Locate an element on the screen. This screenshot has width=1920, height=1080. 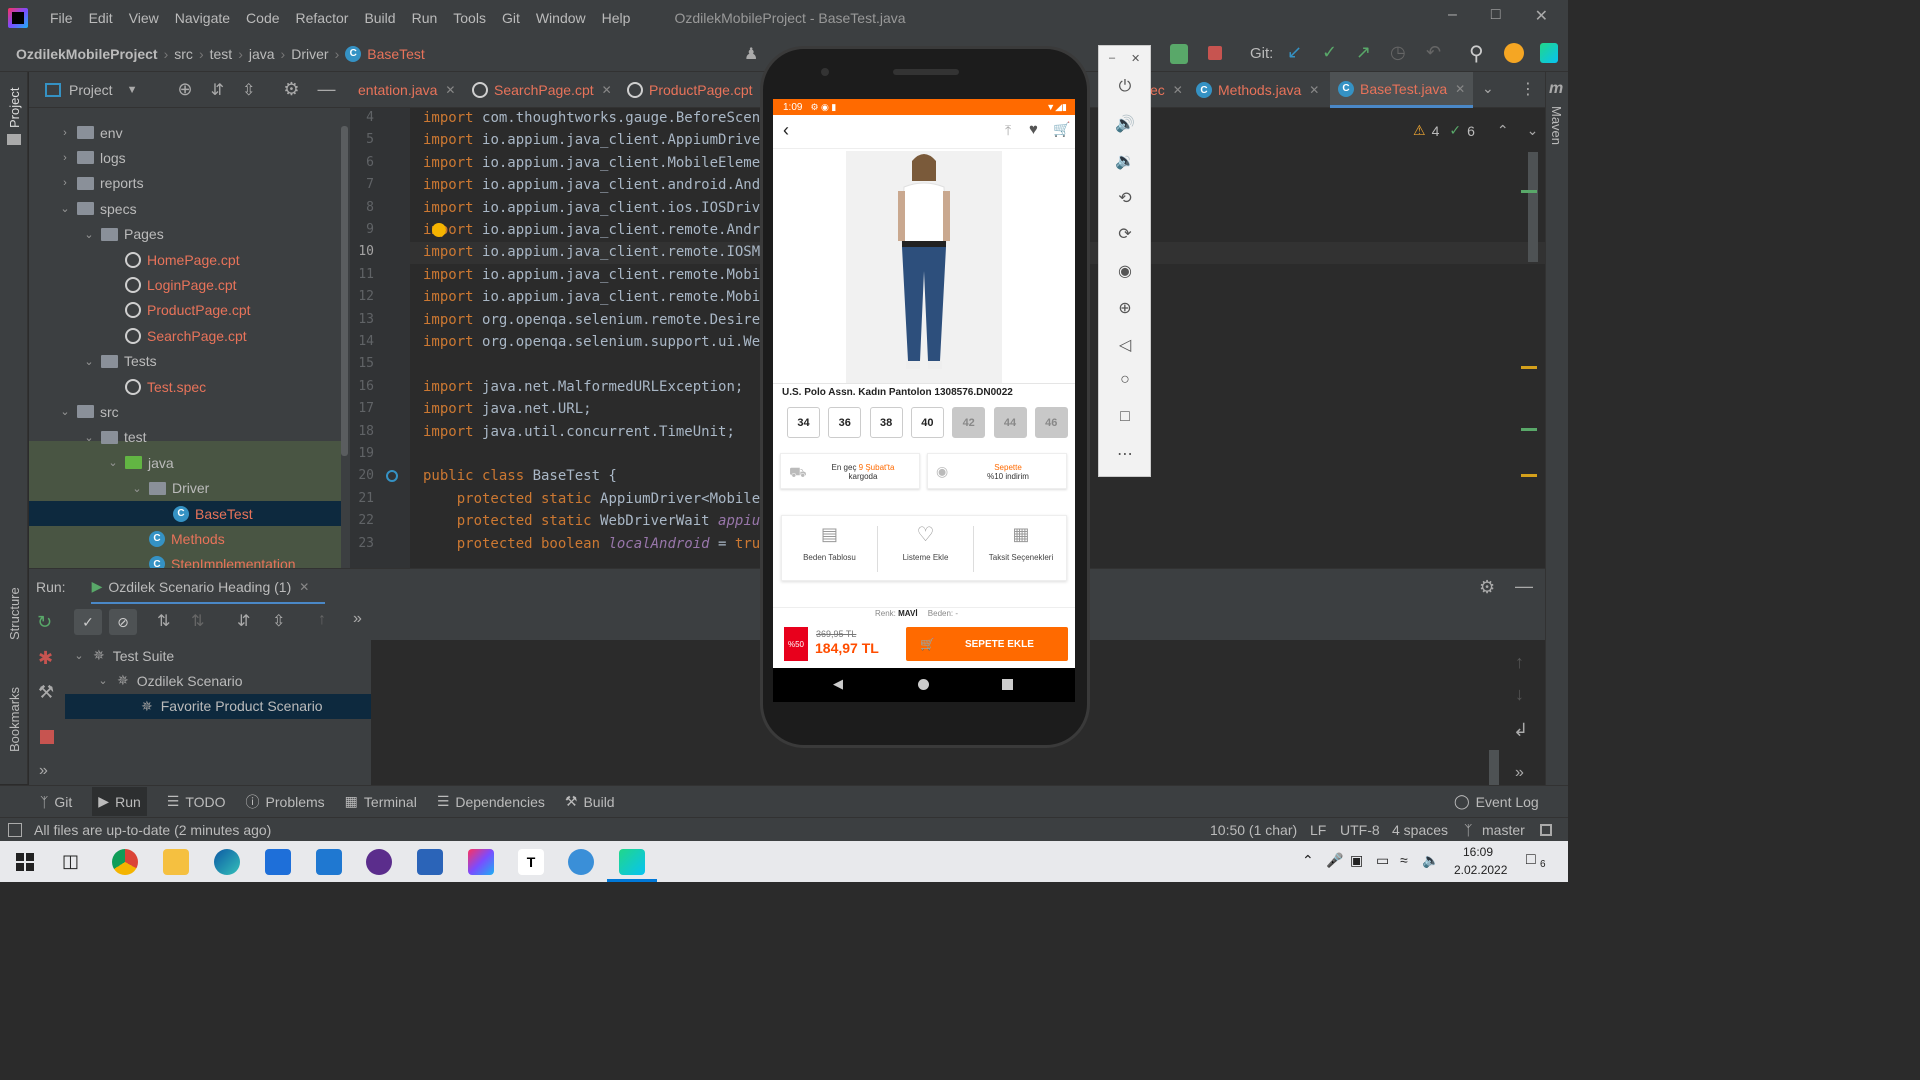
expand-all-icon: ⇵ is located at coordinates (217, 90).